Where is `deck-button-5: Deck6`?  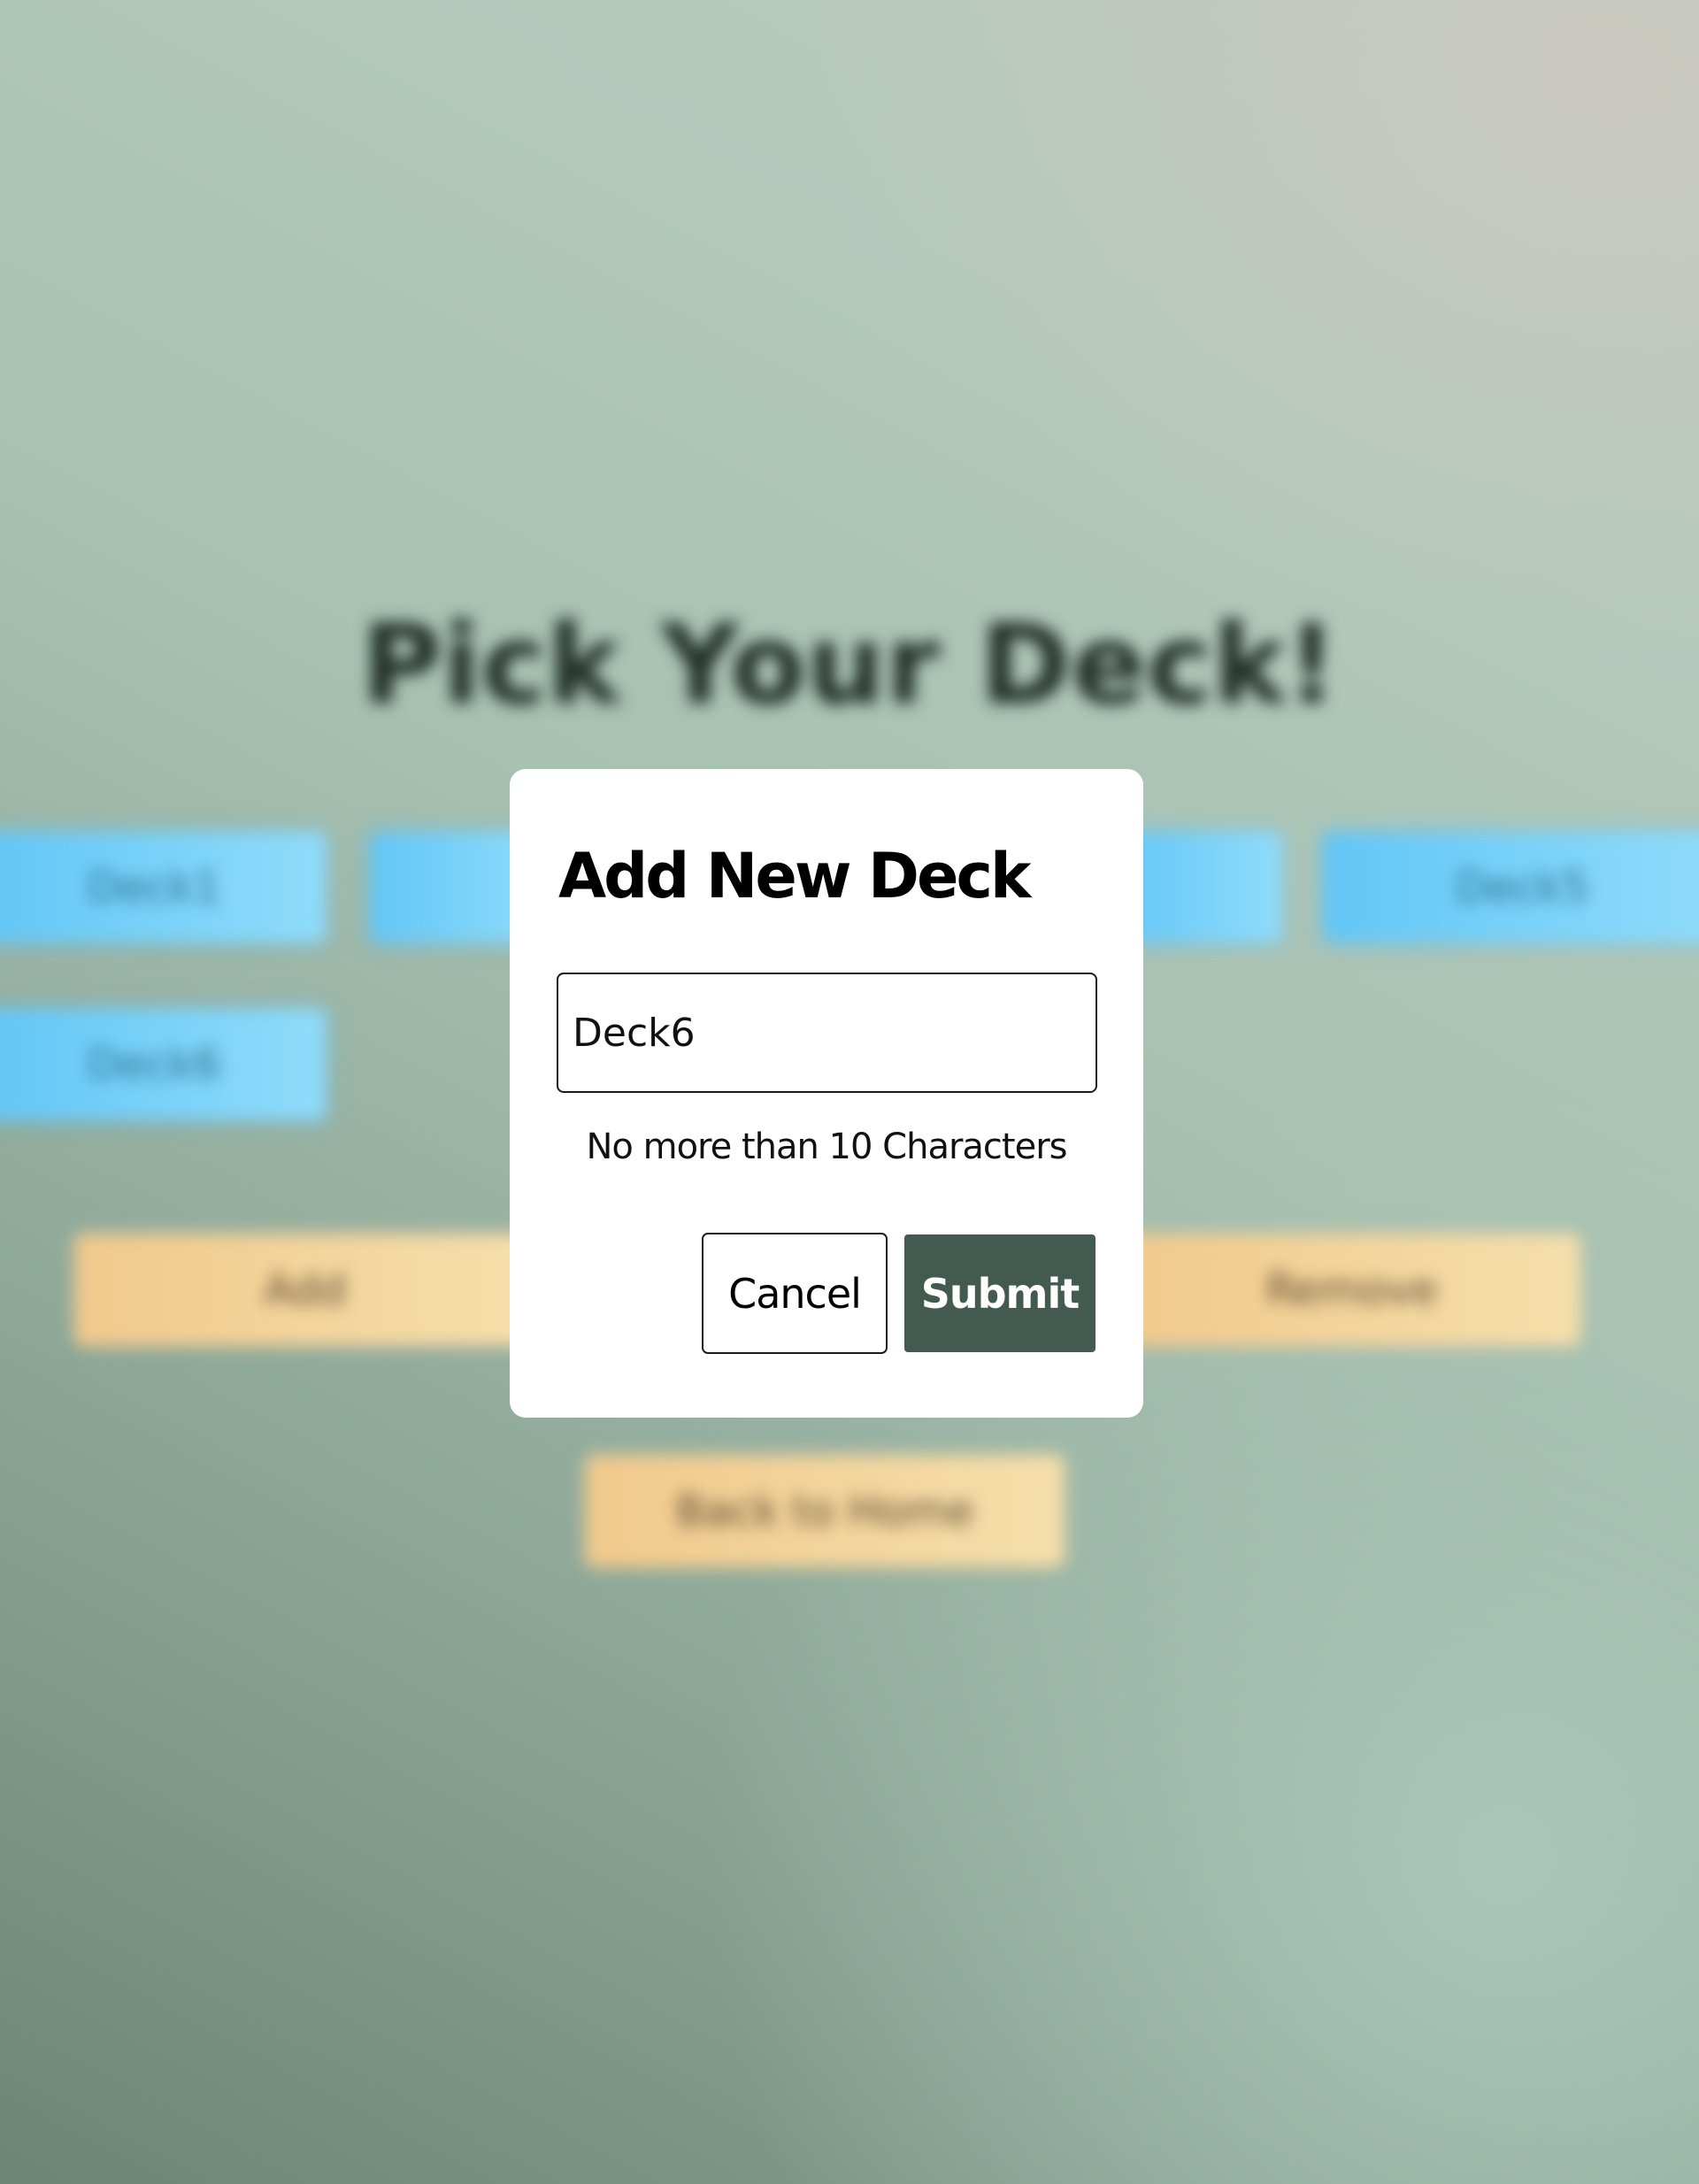
deck-button-5: Deck6 is located at coordinates (163, 1064).